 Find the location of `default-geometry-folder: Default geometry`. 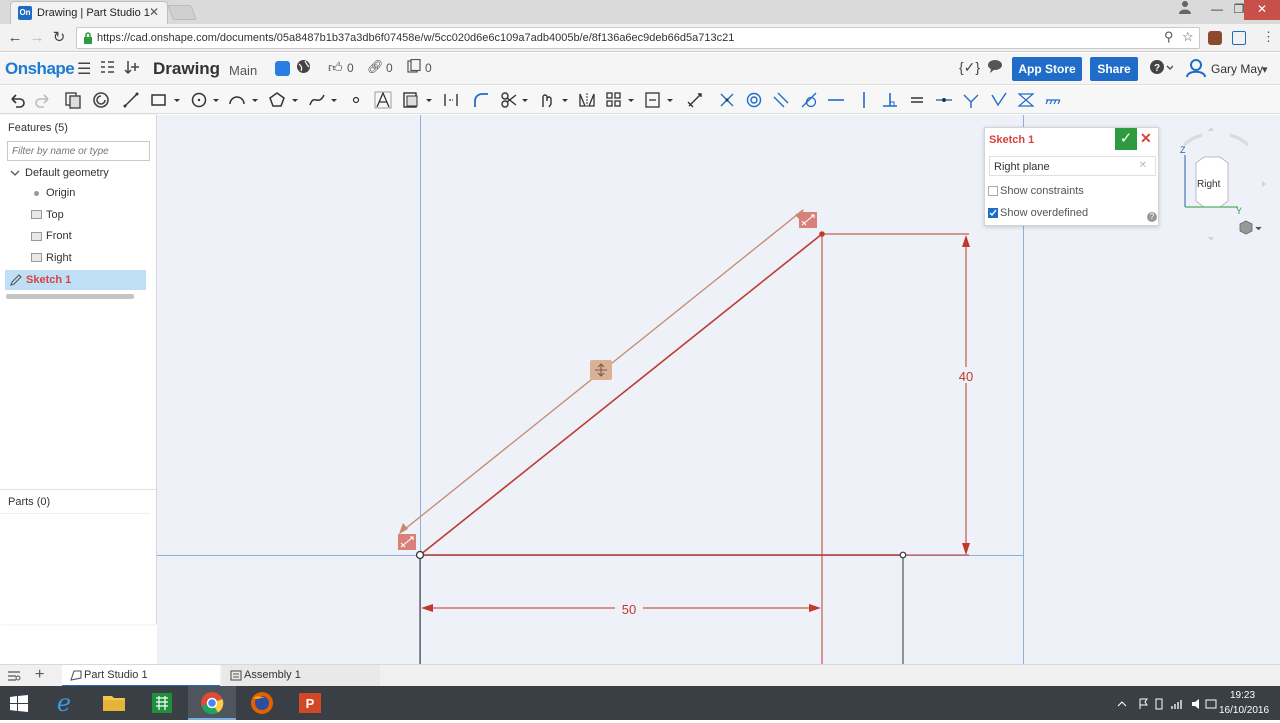

default-geometry-folder: Default geometry is located at coordinates (67, 173).